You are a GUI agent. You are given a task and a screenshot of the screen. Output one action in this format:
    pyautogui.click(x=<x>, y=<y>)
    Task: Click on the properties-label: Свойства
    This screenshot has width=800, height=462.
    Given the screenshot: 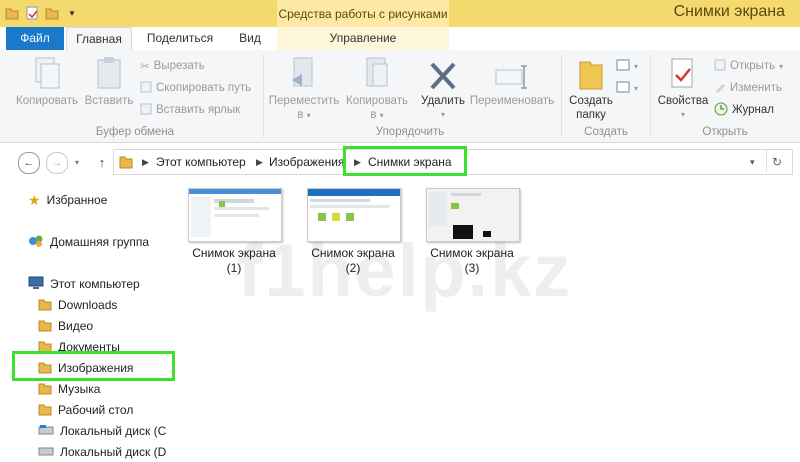 What is the action you would take?
    pyautogui.click(x=683, y=101)
    